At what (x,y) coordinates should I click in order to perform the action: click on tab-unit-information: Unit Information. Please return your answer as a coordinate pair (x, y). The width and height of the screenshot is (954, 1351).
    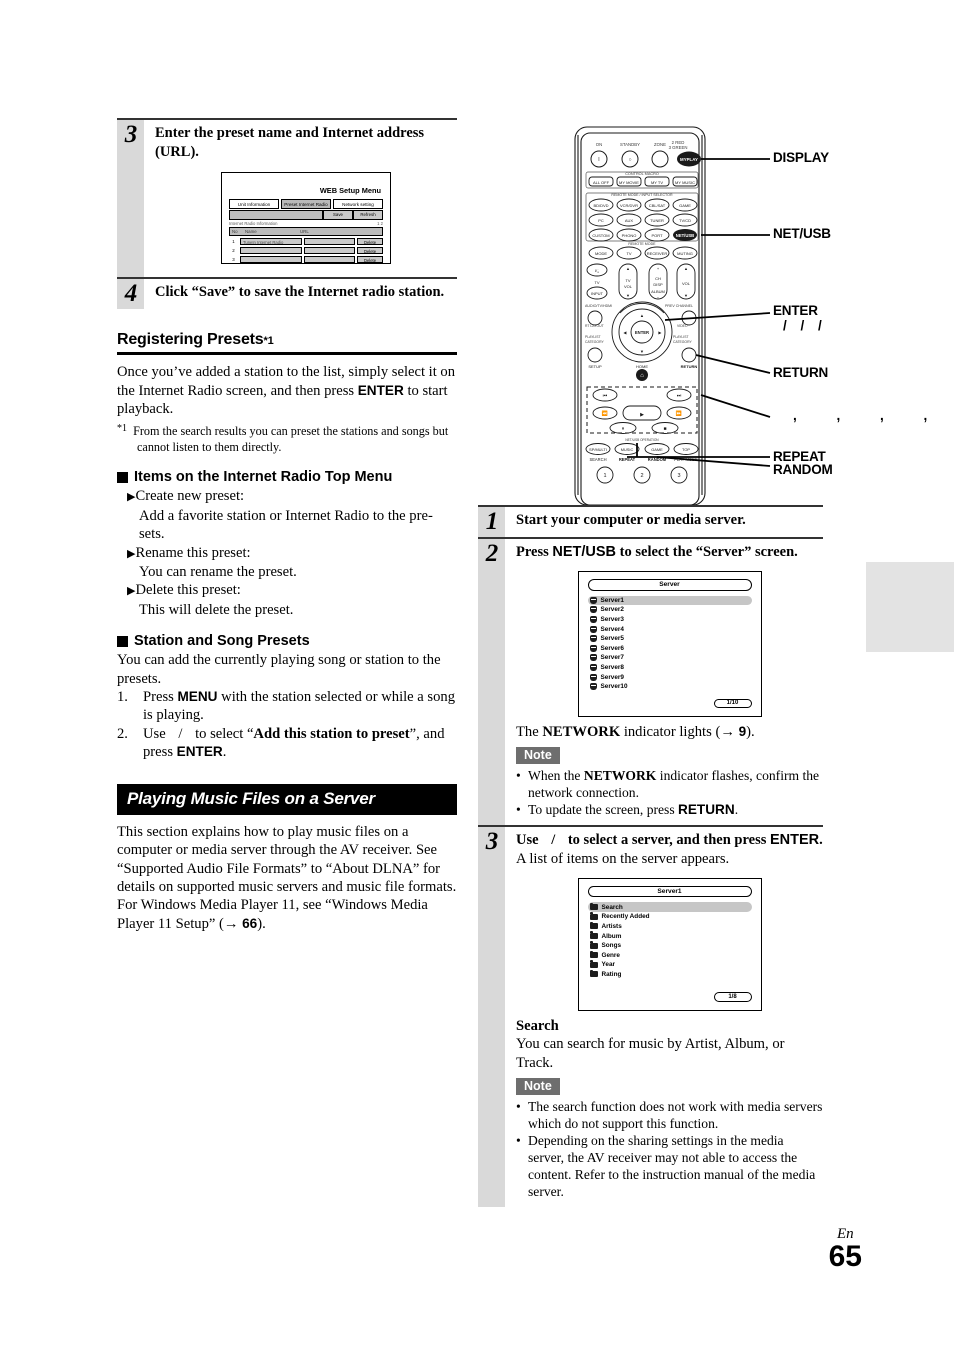
    Looking at the image, I should click on (254, 204).